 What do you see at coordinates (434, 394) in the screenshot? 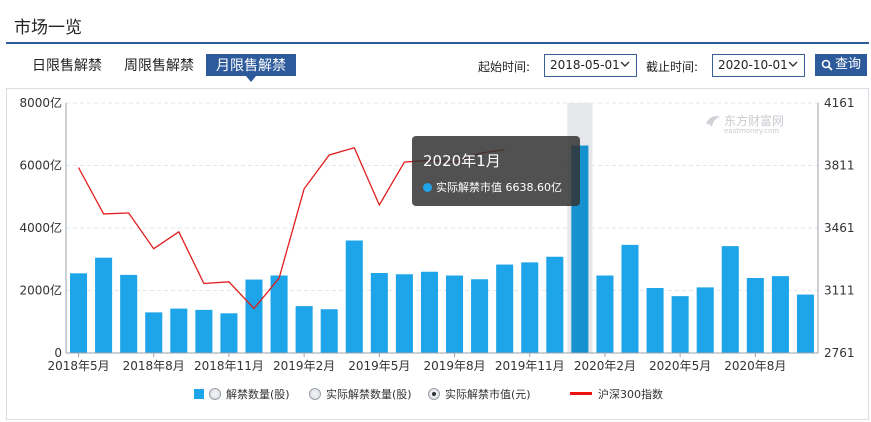
I see `radio-checked-icon` at bounding box center [434, 394].